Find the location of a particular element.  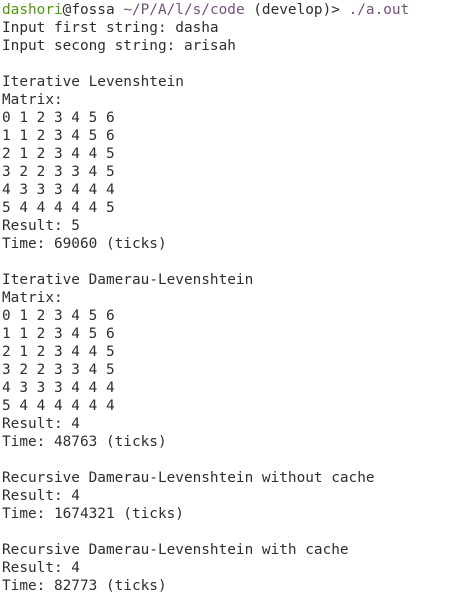

time-line: Time: 69060 (ticks) is located at coordinates (84, 244).